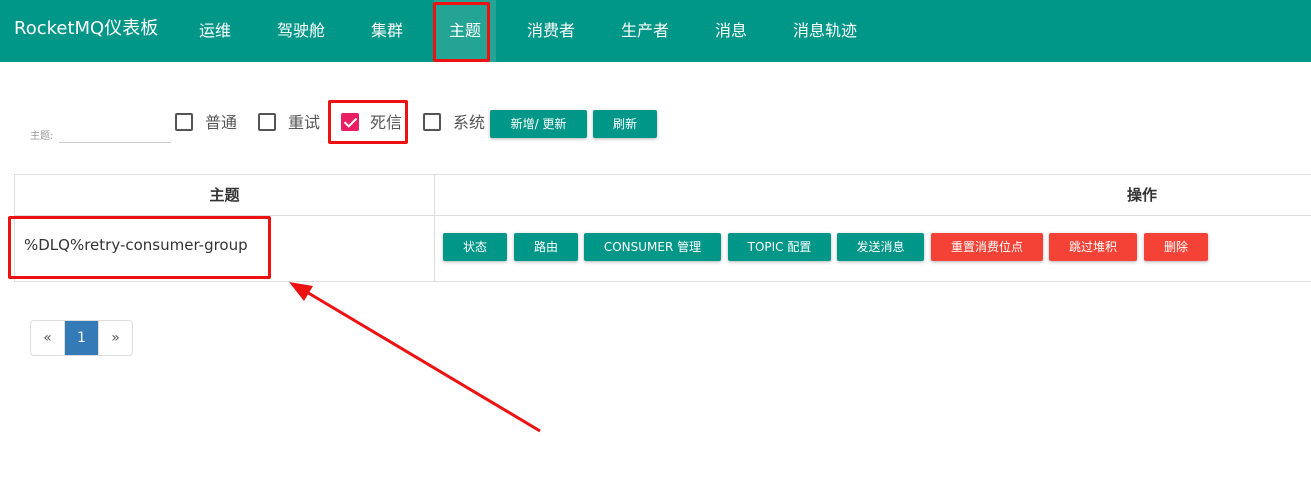 Image resolution: width=1311 pixels, height=478 pixels. I want to click on page-1-button: 1, so click(81, 338).